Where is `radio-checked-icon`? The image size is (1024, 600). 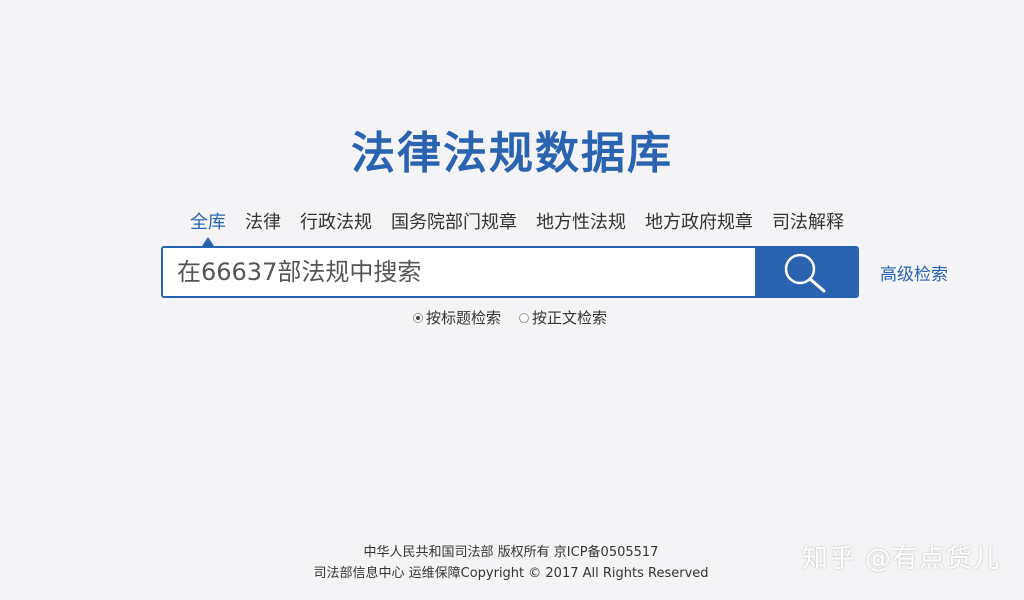 radio-checked-icon is located at coordinates (418, 318).